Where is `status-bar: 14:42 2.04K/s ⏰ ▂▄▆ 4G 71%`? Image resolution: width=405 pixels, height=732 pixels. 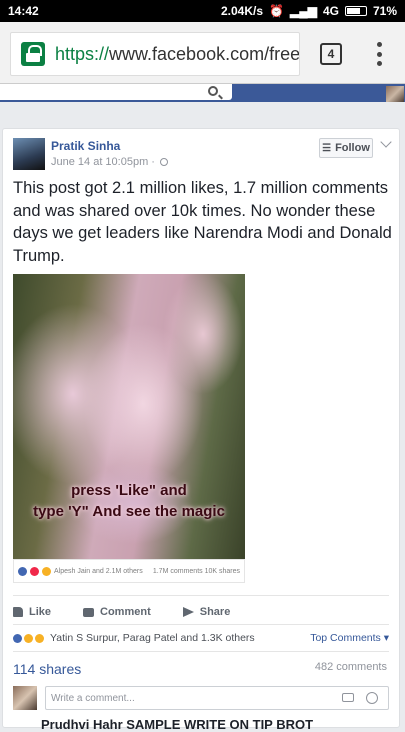
status-bar: 14:42 2.04K/s ⏰ ▂▄▆ 4G 71% is located at coordinates (202, 11).